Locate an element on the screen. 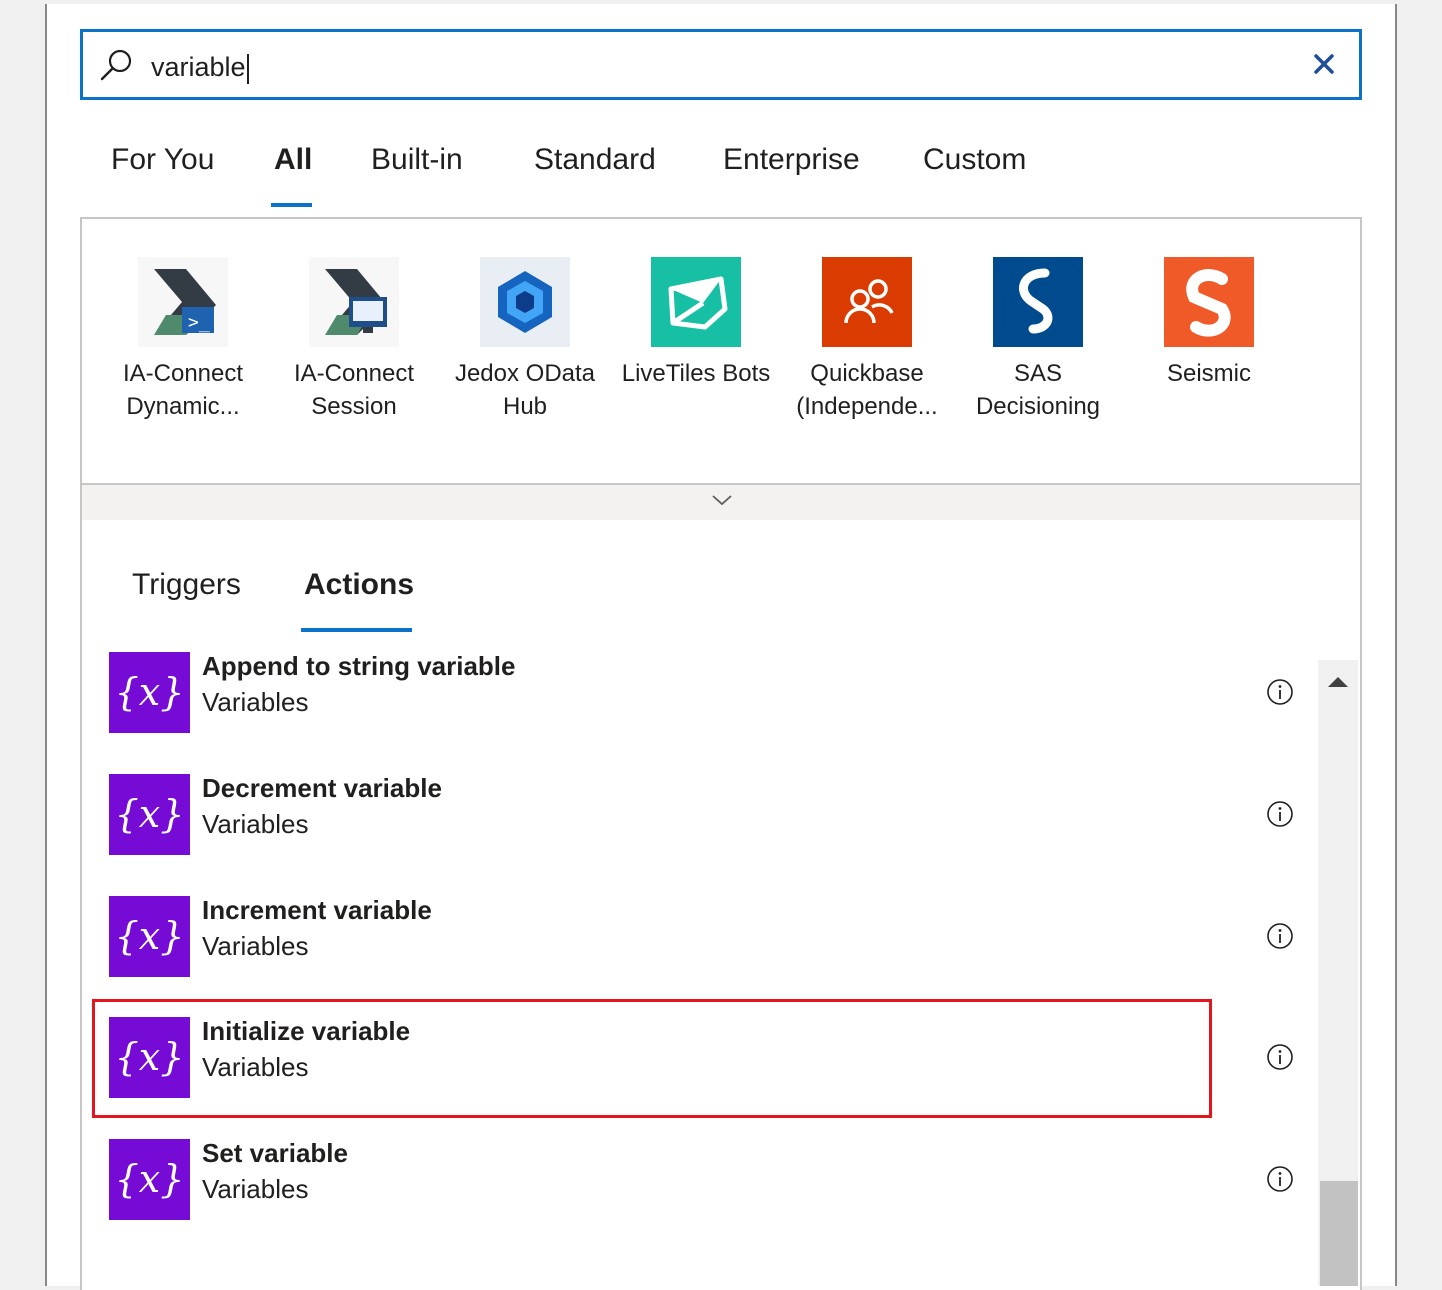 The height and width of the screenshot is (1290, 1442). connector-jedox-odata-hub: Jedox OData Hub is located at coordinates (525, 340).